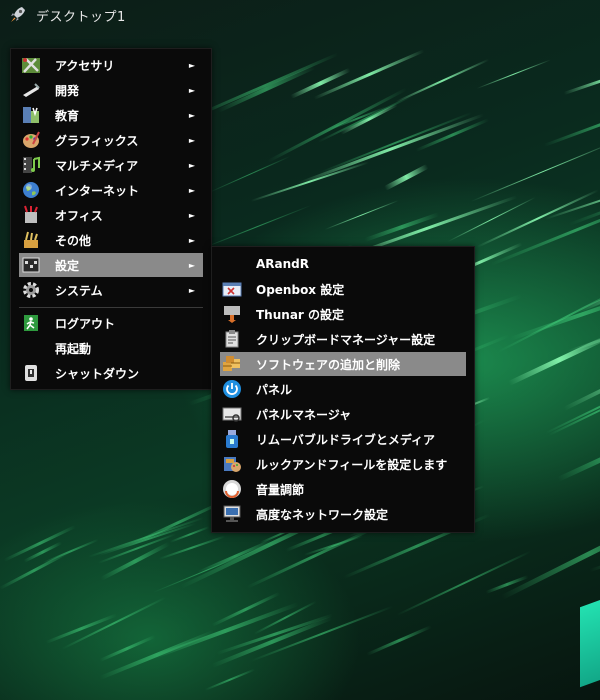 The width and height of the screenshot is (600, 700). Describe the element at coordinates (343, 489) in the screenshot. I see `submenu-item-volume-control: 音量調節` at that location.